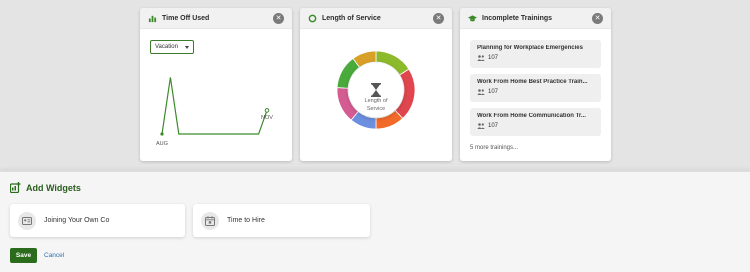 Image resolution: width=750 pixels, height=272 pixels. What do you see at coordinates (162, 144) in the screenshot?
I see `x-axis-start-label: AUG` at bounding box center [162, 144].